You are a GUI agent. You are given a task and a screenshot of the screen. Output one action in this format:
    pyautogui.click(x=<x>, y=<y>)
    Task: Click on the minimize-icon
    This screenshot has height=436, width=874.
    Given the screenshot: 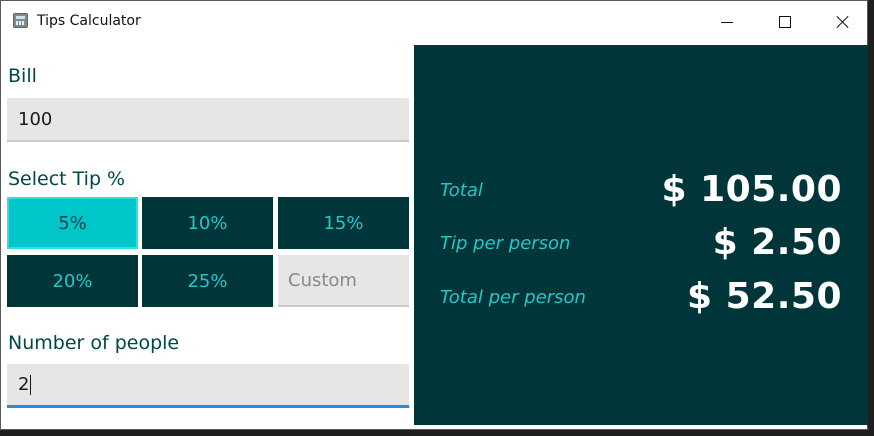 What is the action you would take?
    pyautogui.click(x=727, y=22)
    